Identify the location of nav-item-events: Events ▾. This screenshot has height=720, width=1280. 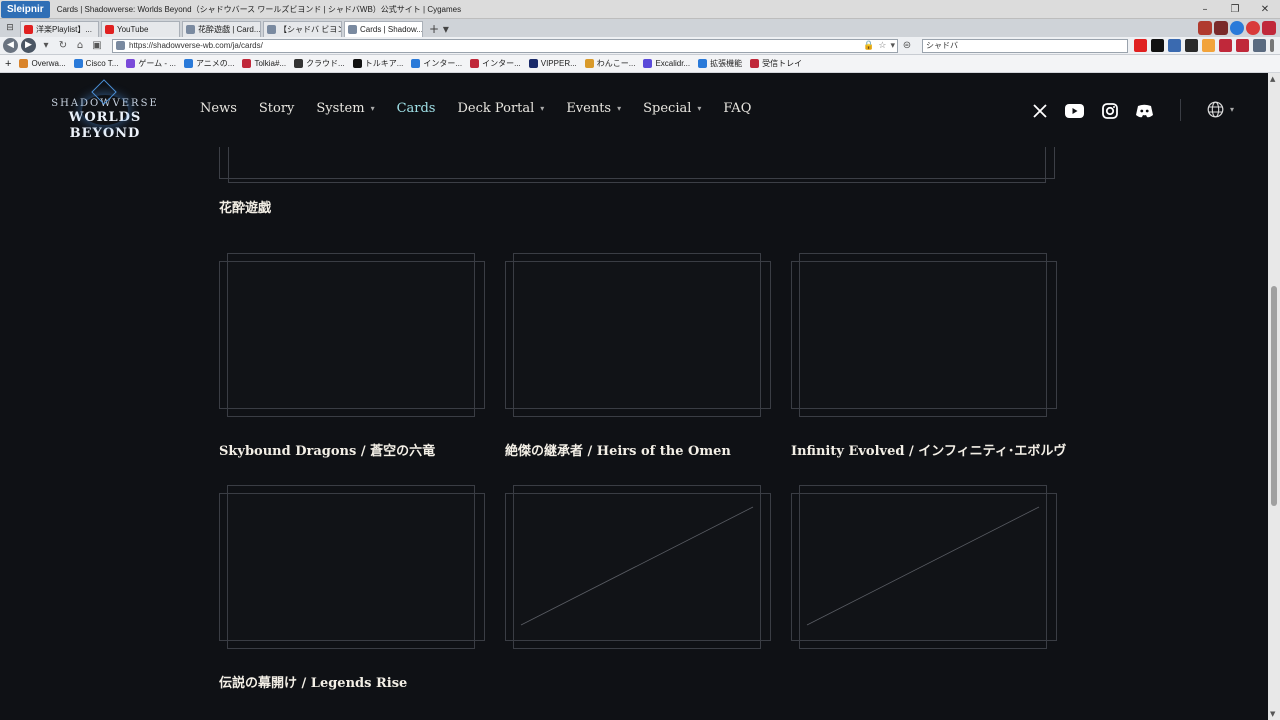
(593, 108).